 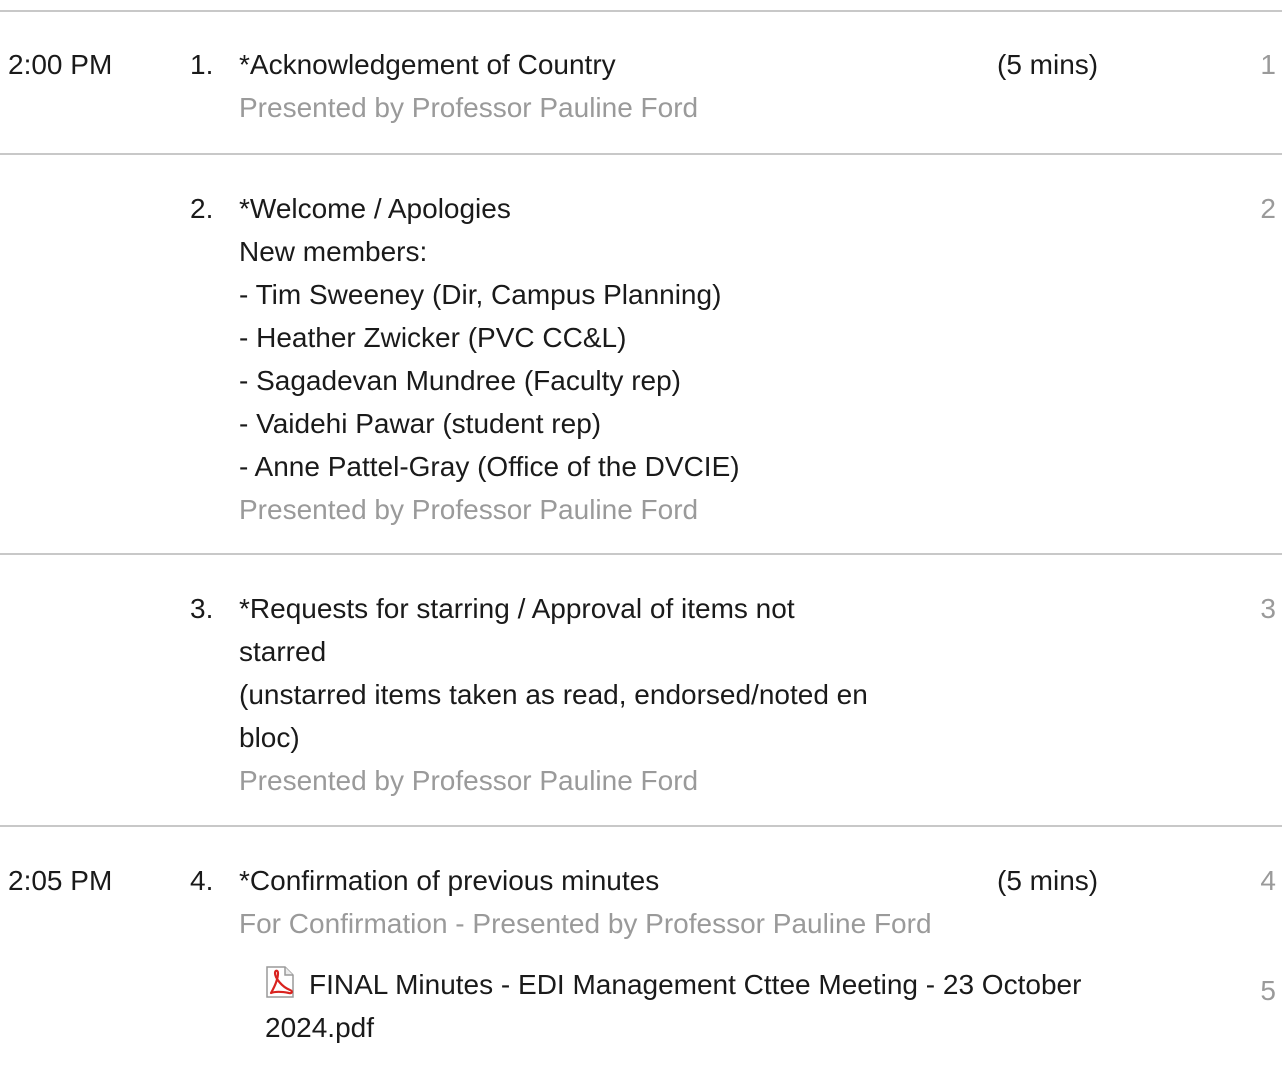 What do you see at coordinates (333, 251) in the screenshot?
I see `item-body-line: New members:` at bounding box center [333, 251].